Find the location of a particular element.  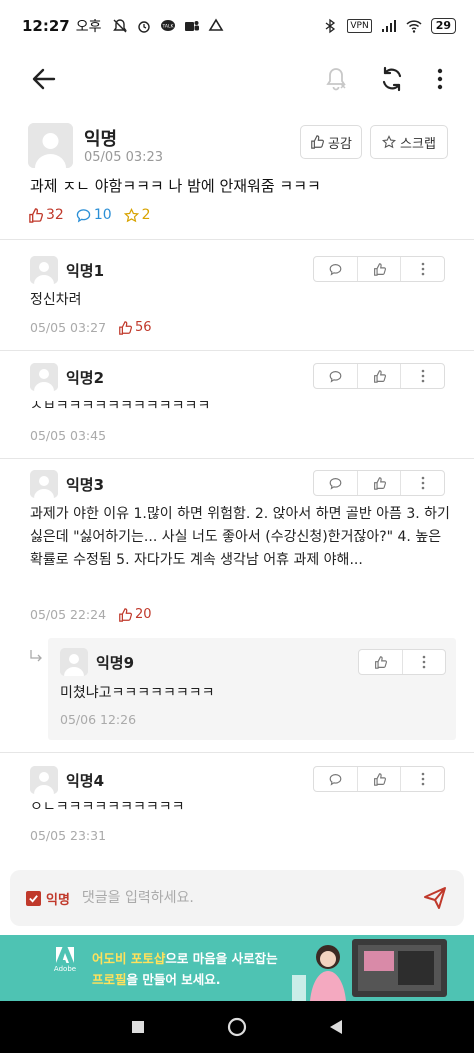

send-icon is located at coordinates (435, 898).